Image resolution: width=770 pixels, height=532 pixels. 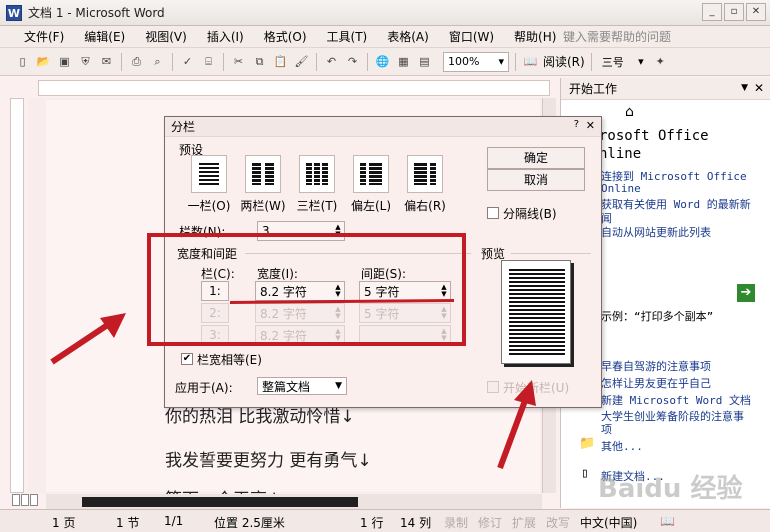 I want to click on right-arrow-head, so click(x=525, y=393).